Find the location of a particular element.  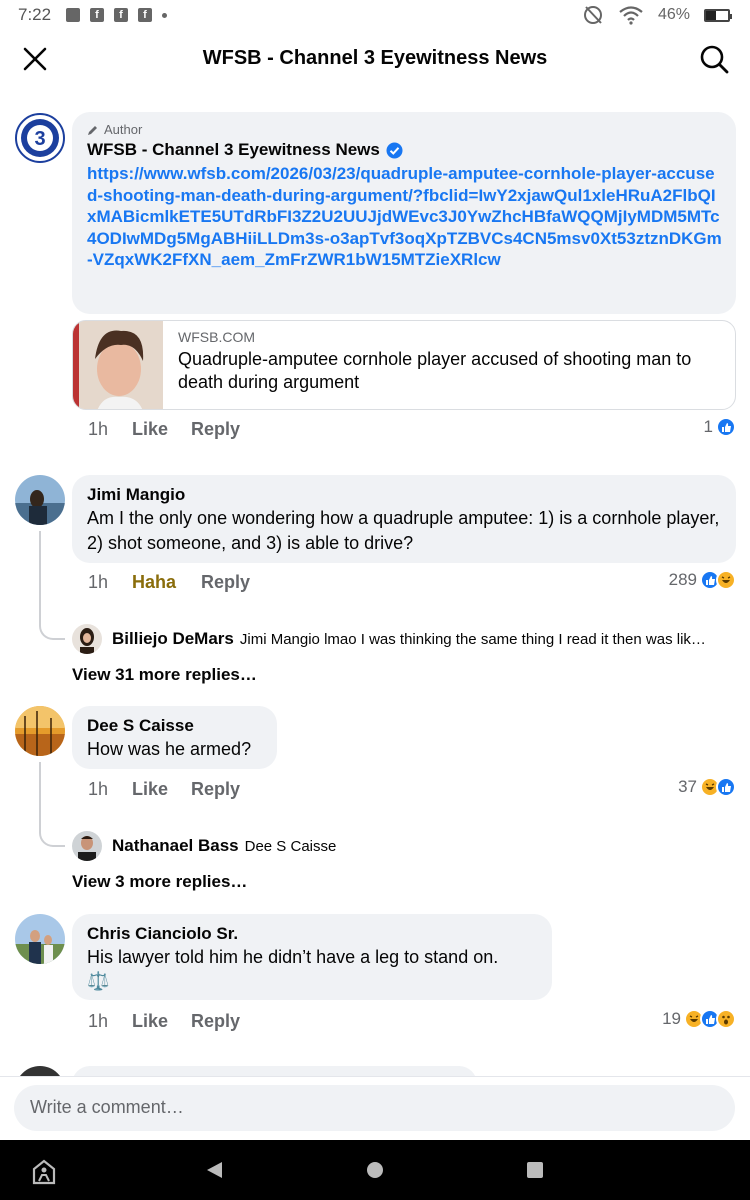

svg-text: 3 is located at coordinates (39, 139).